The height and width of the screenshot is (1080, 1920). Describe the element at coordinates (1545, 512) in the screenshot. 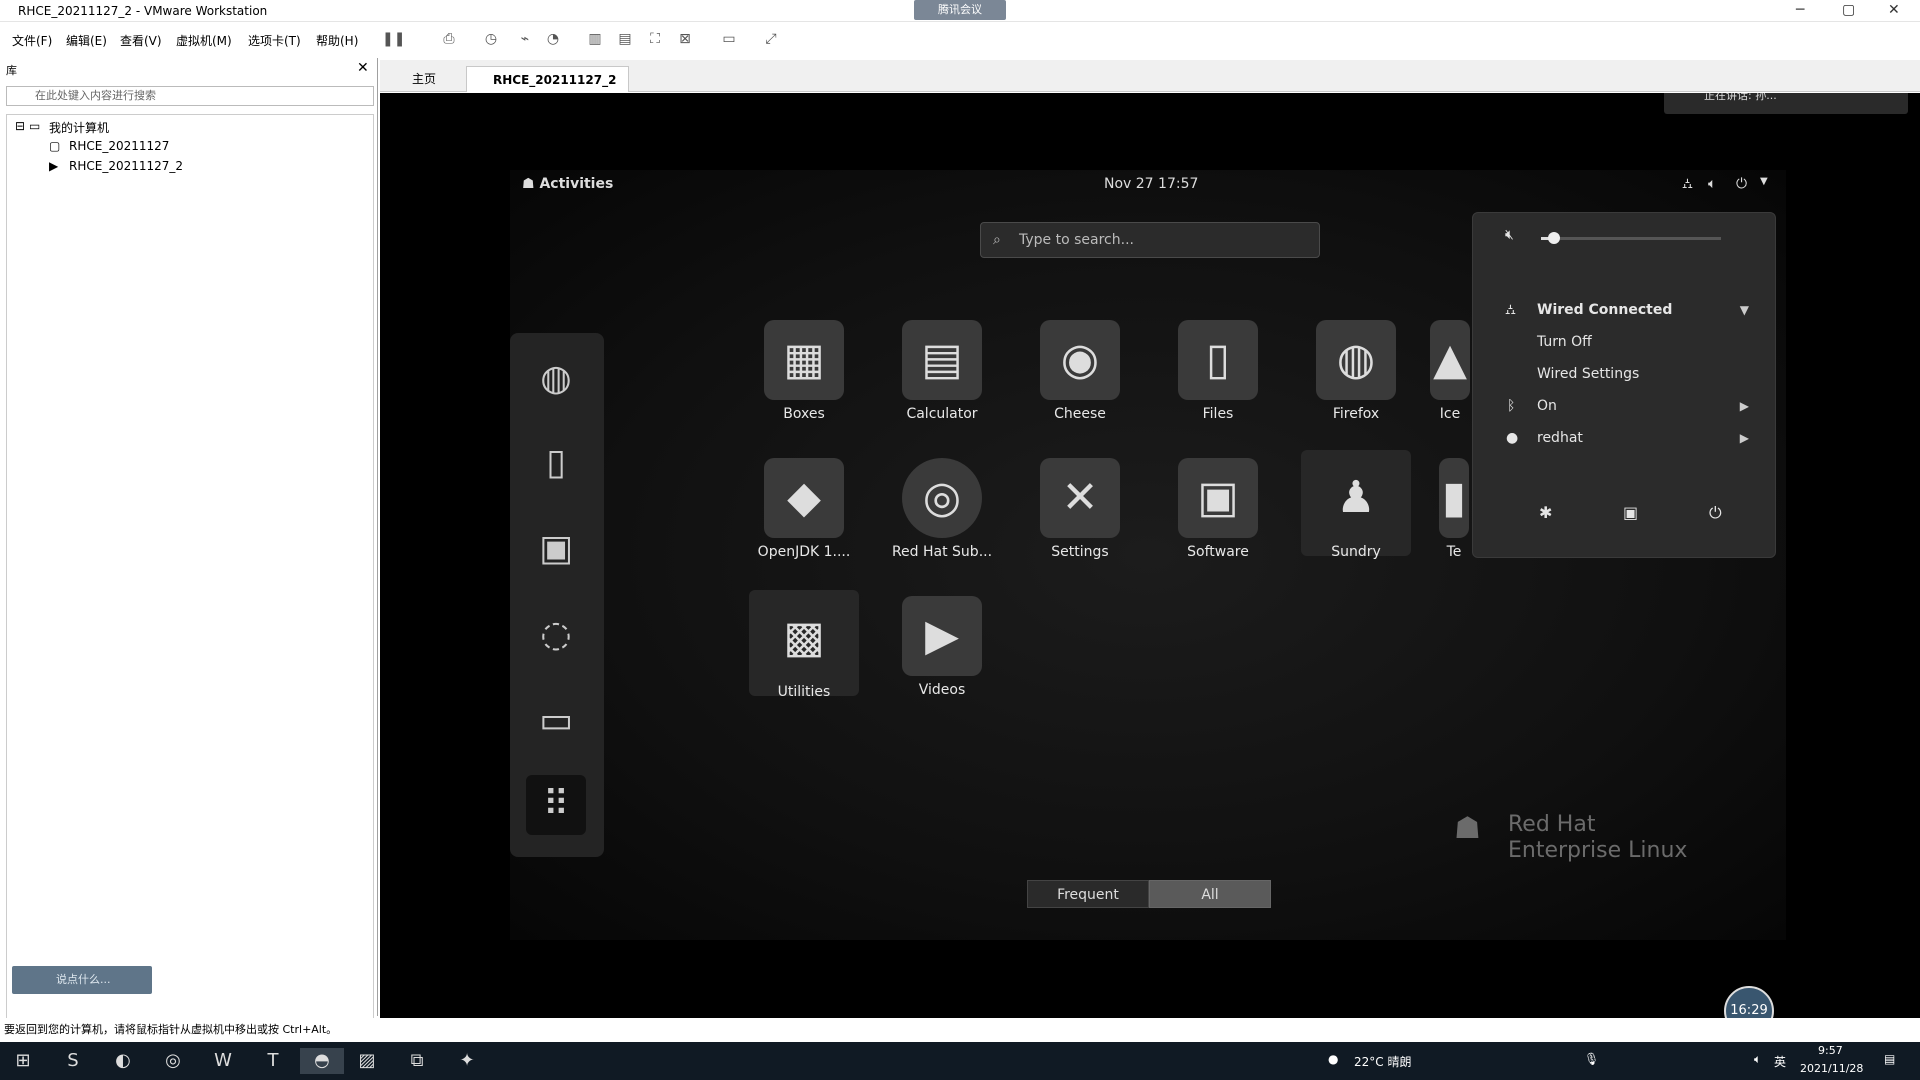

I see `settings-tools-icon: ✱` at that location.